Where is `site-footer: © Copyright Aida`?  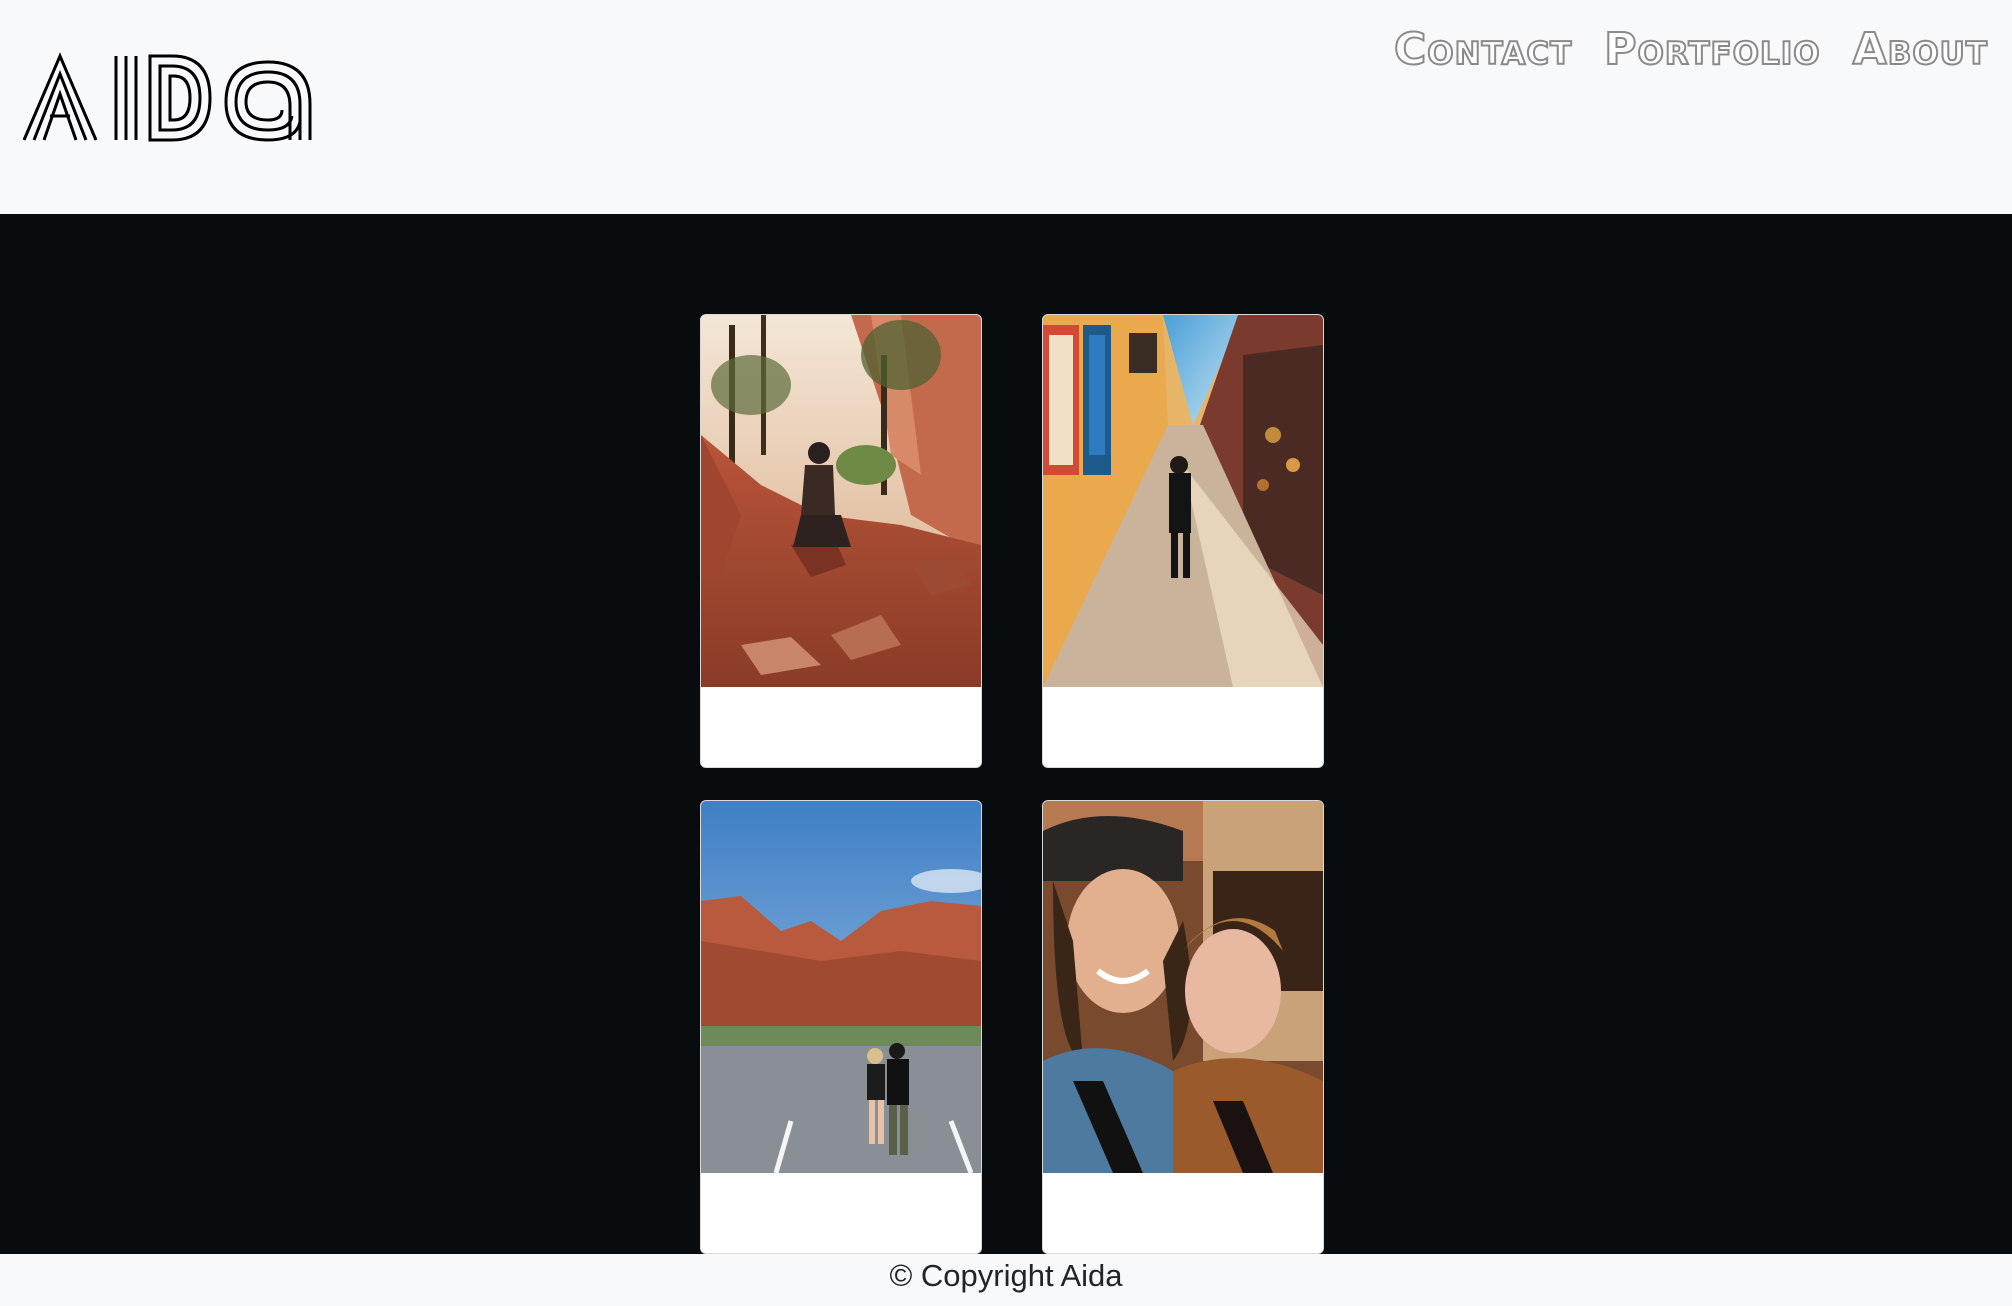
site-footer: © Copyright Aida is located at coordinates (1006, 1278).